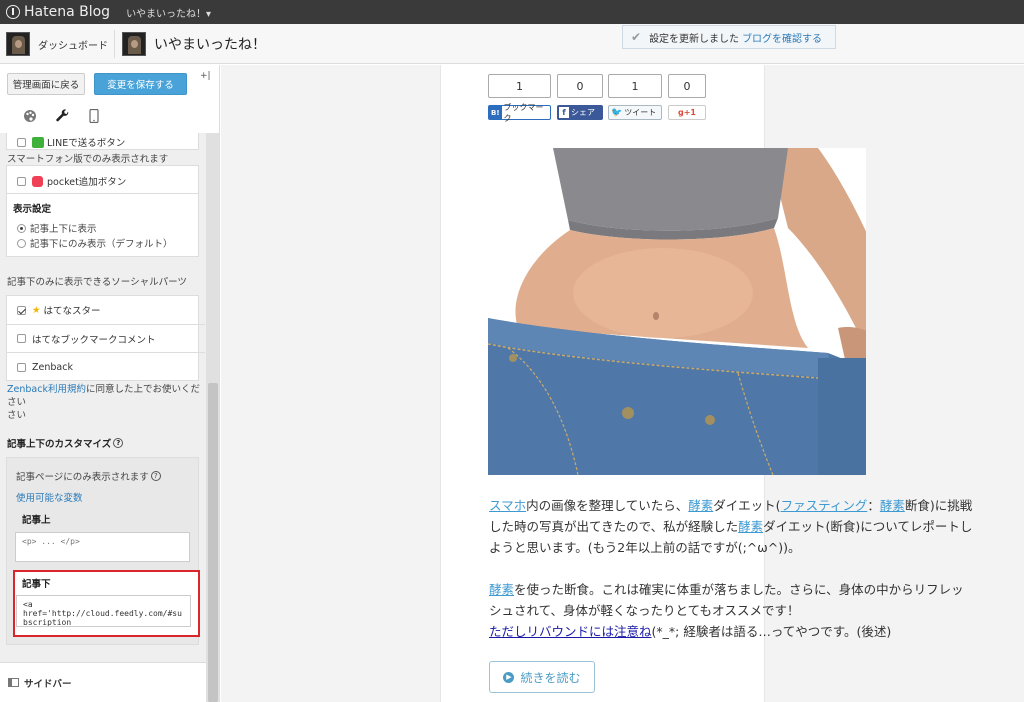 This screenshot has height=702, width=1024. I want to click on paragraph-2-line-1: 酵素を使った断食。これは確実に体重が落ちました。さらに、身体の中からリフレッ, so click(739, 589).